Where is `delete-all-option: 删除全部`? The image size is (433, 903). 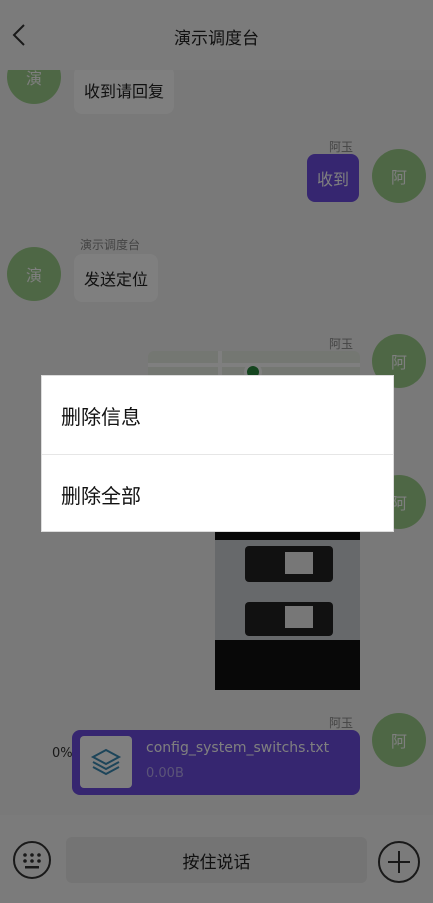 delete-all-option: 删除全部 is located at coordinates (217, 494).